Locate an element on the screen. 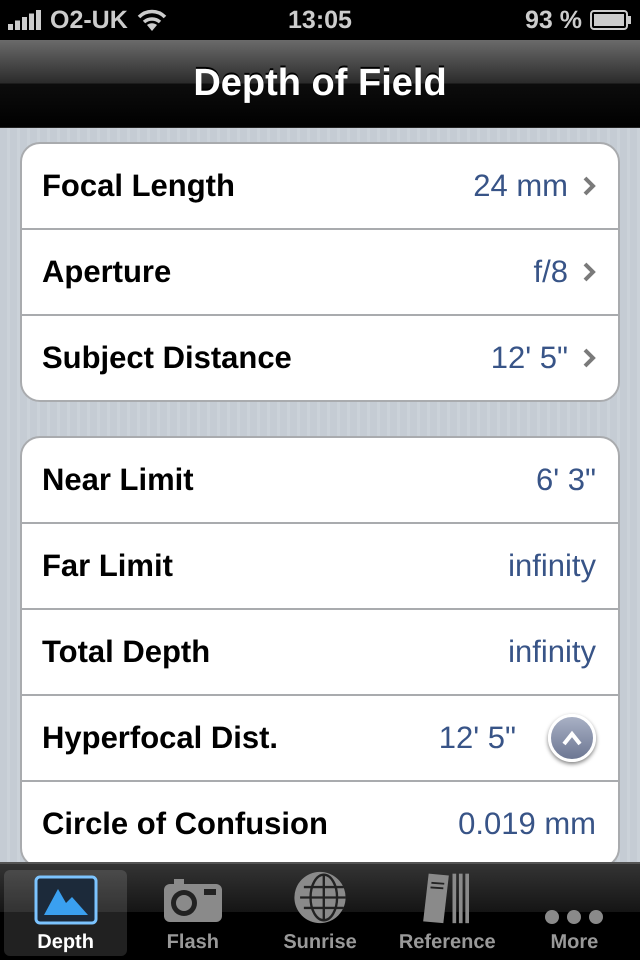 The height and width of the screenshot is (960, 640). row-label: Circle of Confusion is located at coordinates (185, 824).